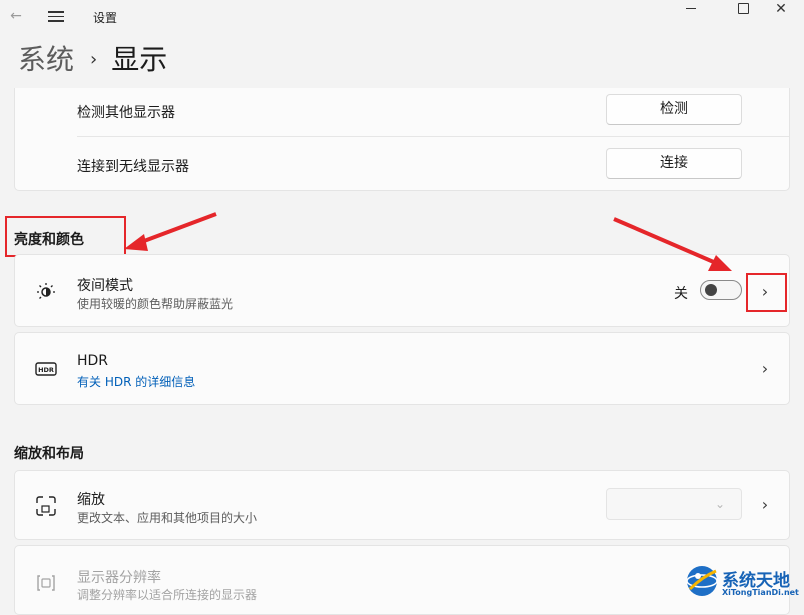 Image resolution: width=804 pixels, height=615 pixels. I want to click on scale-dropdown: ⌄, so click(674, 504).